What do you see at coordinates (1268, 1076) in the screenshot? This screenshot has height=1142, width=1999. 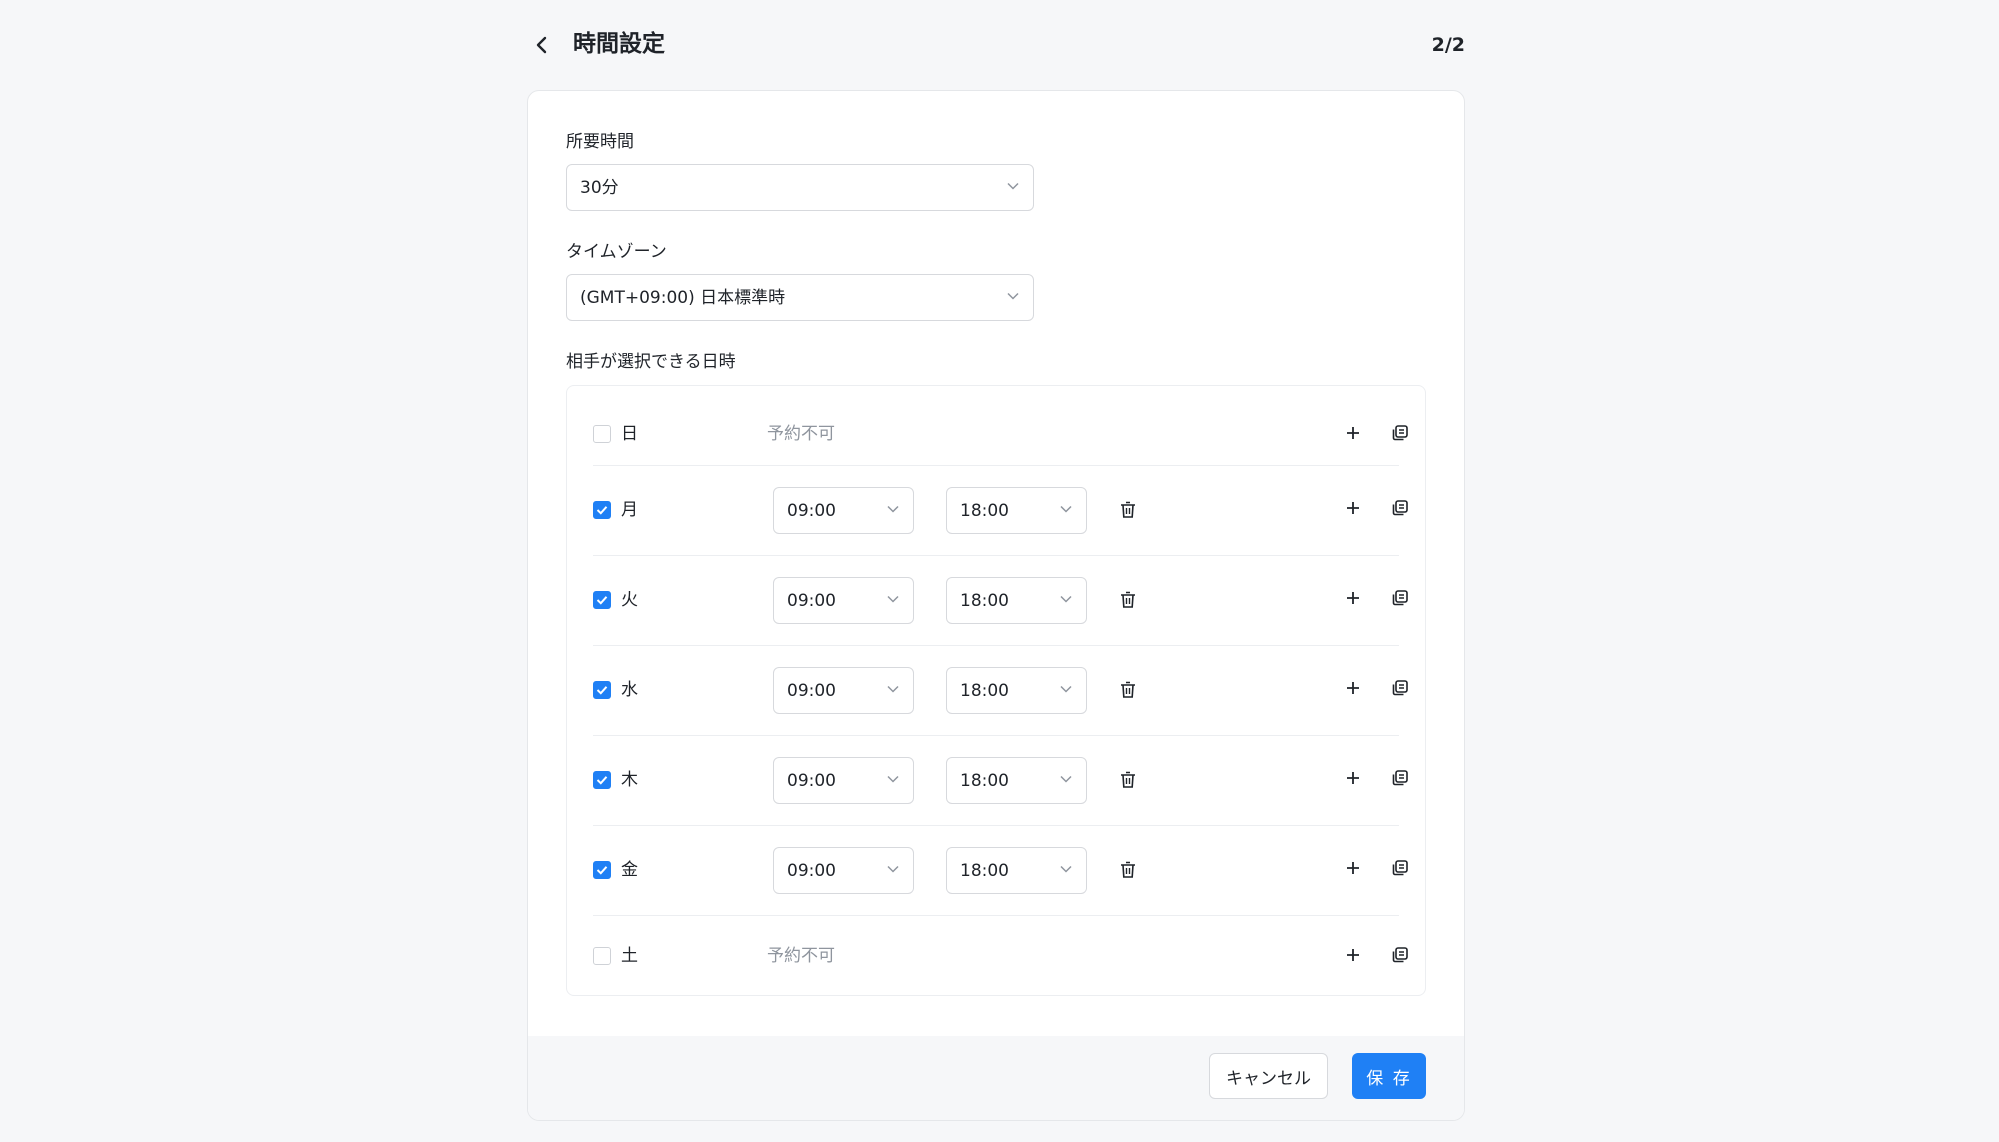 I see `cancel-button: キャンセル` at bounding box center [1268, 1076].